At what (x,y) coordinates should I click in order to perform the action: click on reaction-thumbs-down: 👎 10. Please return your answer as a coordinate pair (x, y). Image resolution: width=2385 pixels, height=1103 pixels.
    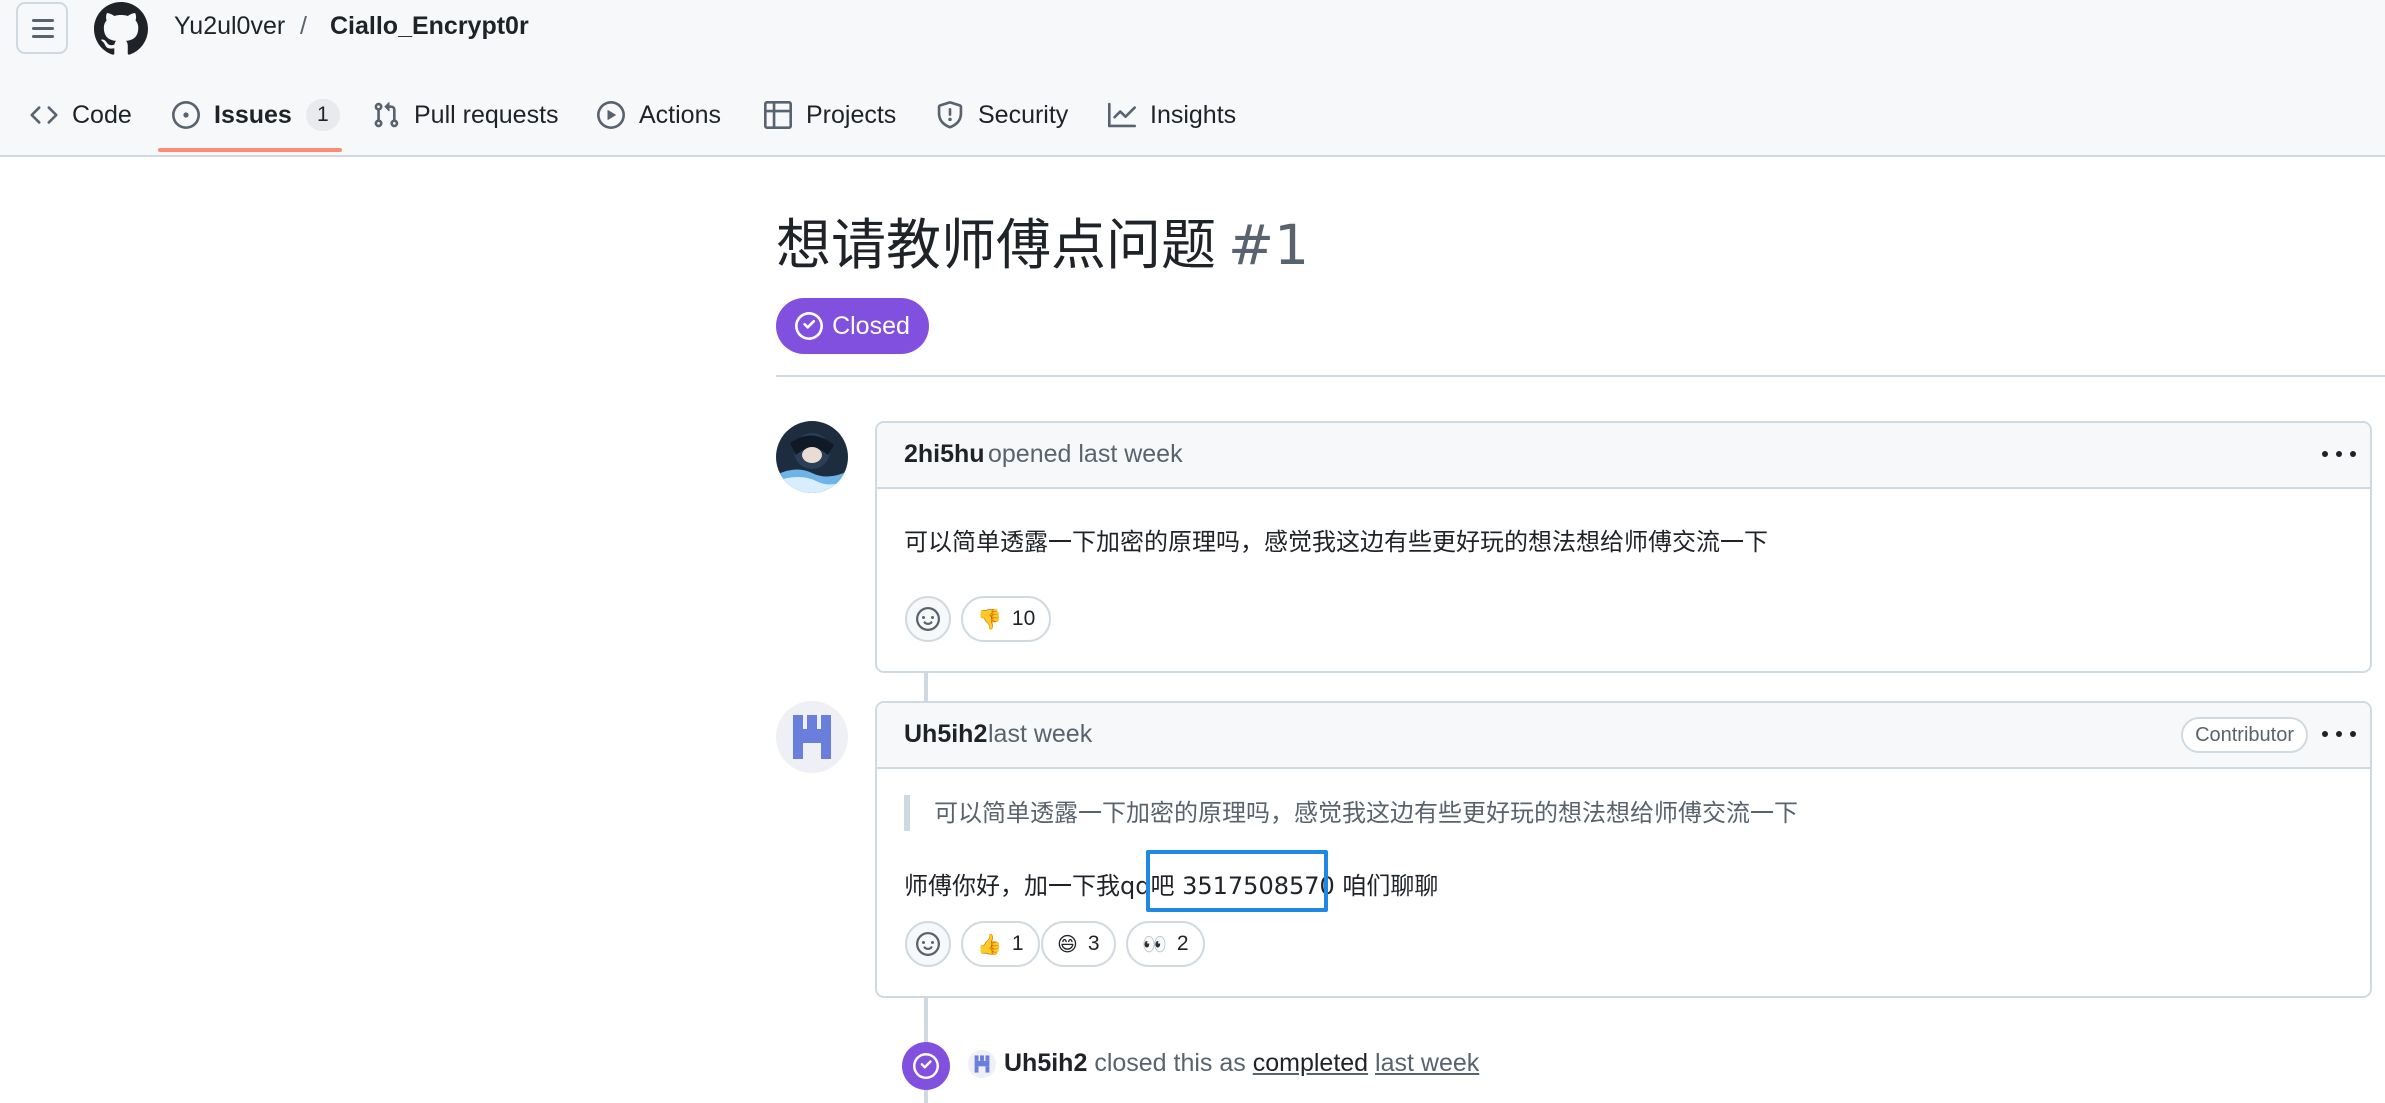
    Looking at the image, I should click on (1006, 619).